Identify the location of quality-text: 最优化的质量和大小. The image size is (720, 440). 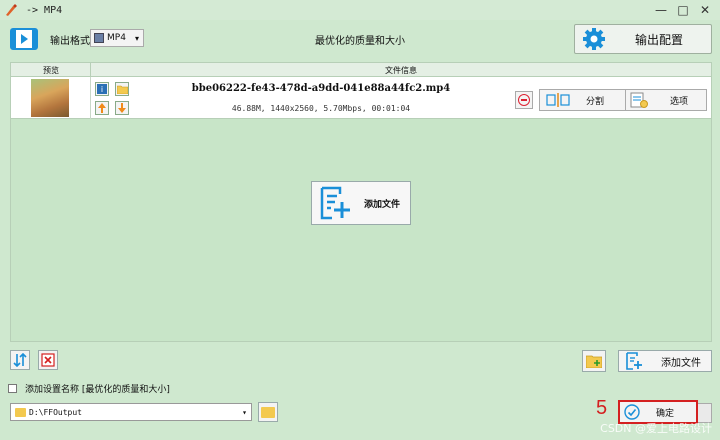
(360, 41).